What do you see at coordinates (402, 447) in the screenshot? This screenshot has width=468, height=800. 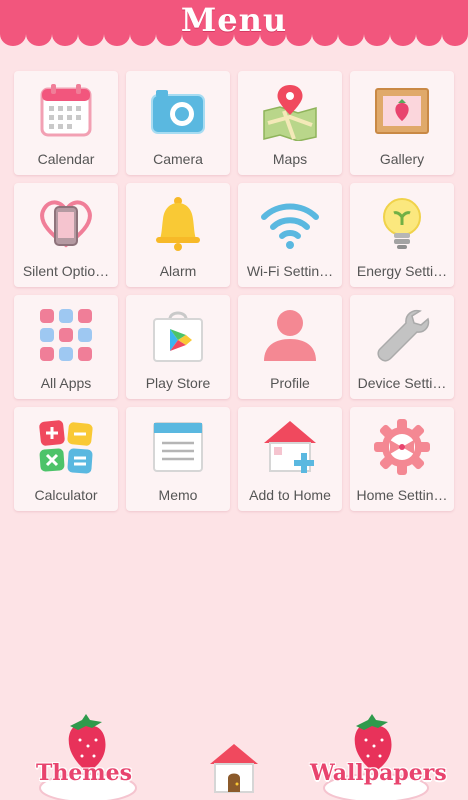 I see `gear-bow-icon` at bounding box center [402, 447].